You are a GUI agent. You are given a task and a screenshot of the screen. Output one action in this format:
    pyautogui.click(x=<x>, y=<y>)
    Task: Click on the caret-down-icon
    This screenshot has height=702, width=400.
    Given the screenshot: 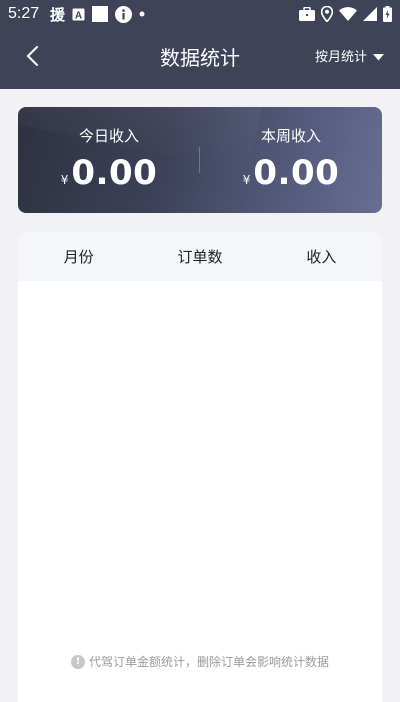 What is the action you would take?
    pyautogui.click(x=378, y=58)
    